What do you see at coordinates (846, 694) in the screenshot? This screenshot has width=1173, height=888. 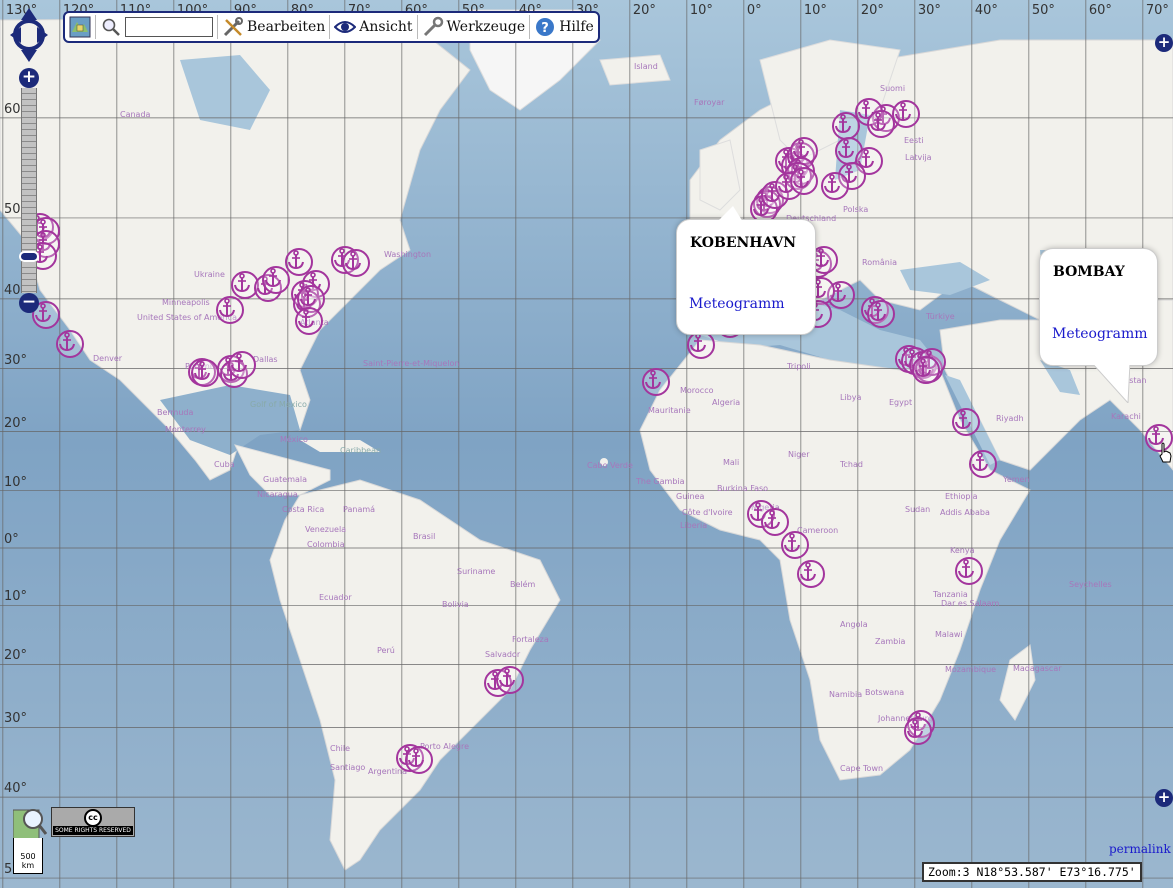 I see `place-label: Namibia` at bounding box center [846, 694].